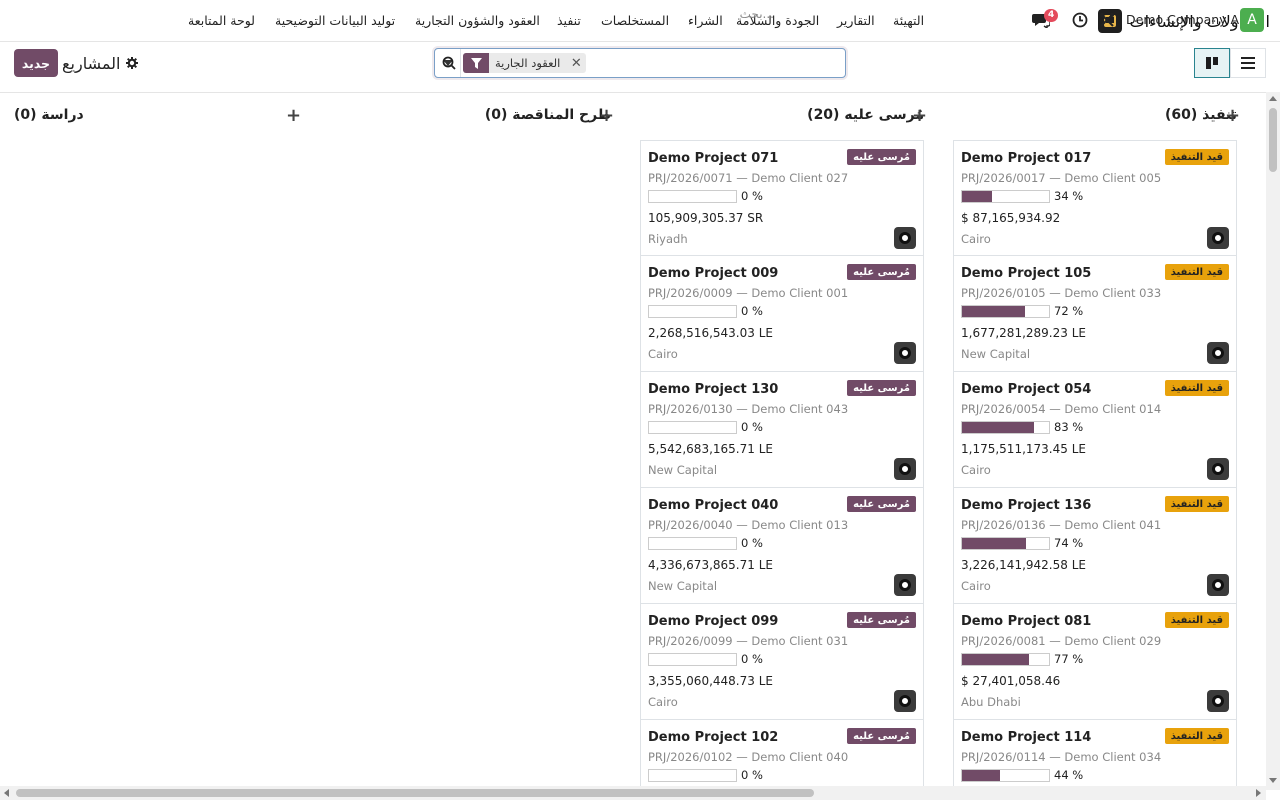  What do you see at coordinates (710, 681) in the screenshot?
I see `contract-amount: 3,355,060,448.73 LE` at bounding box center [710, 681].